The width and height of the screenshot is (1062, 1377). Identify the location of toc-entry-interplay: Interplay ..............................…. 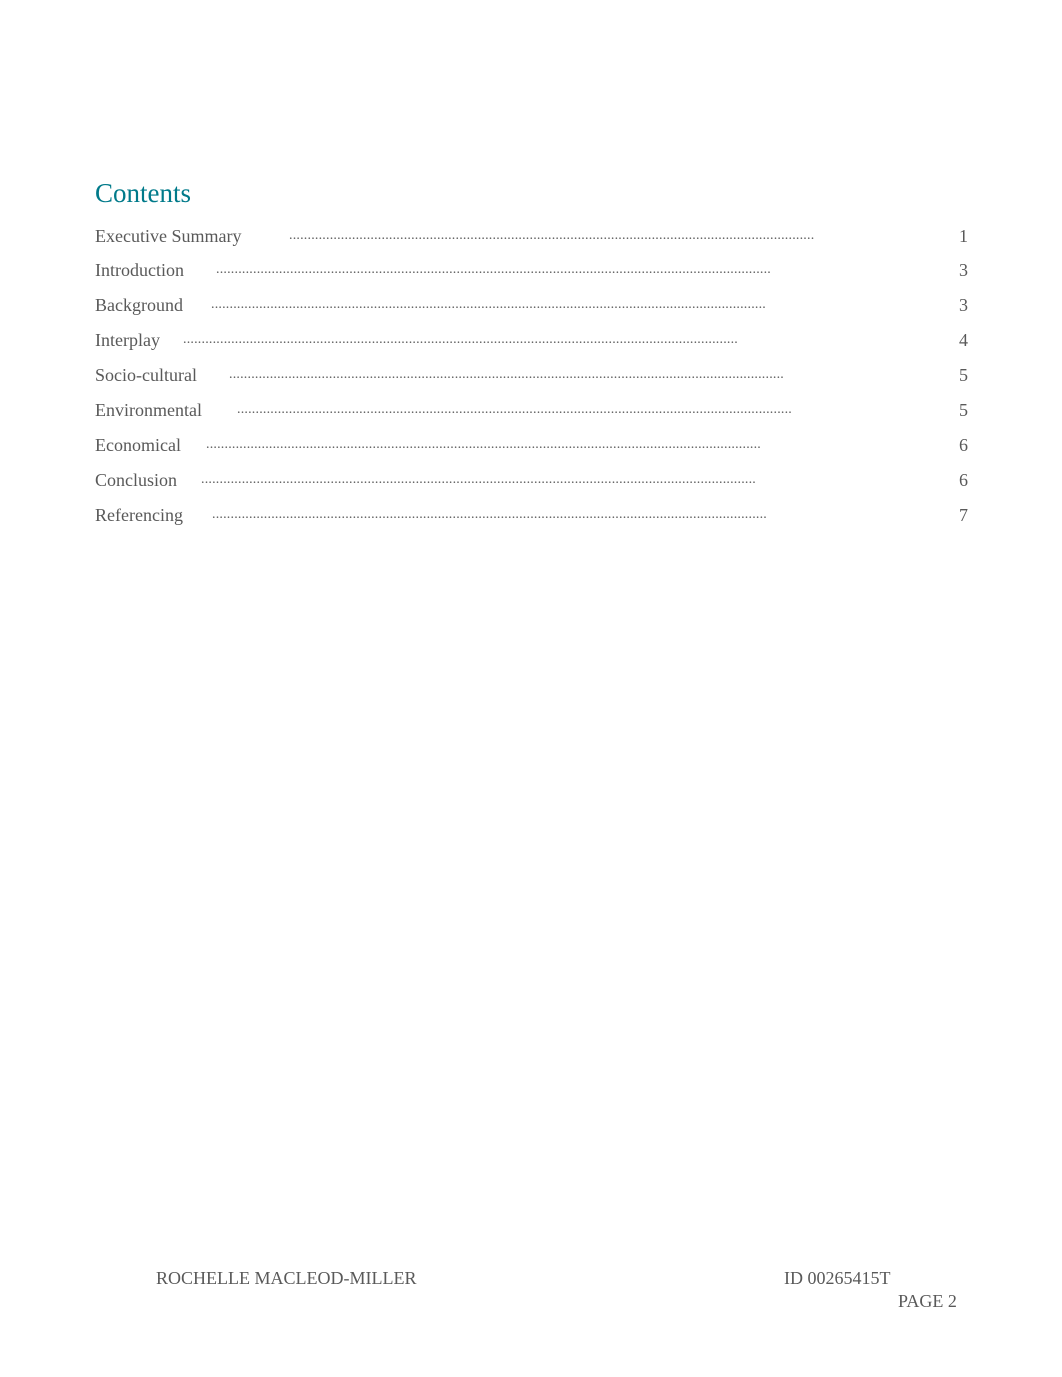
(531, 340).